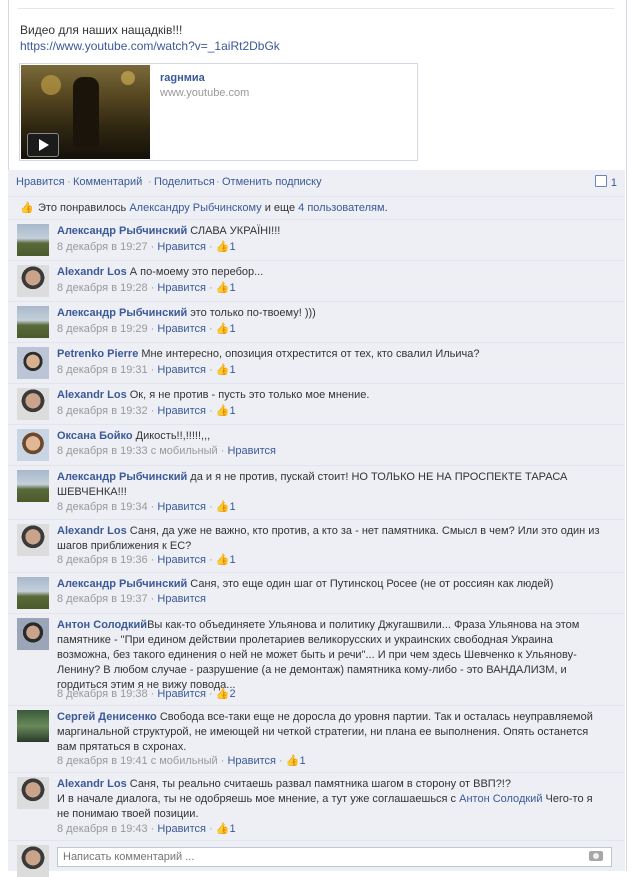  Describe the element at coordinates (500, 799) in the screenshot. I see `mention-link: Антон Солодкий` at that location.